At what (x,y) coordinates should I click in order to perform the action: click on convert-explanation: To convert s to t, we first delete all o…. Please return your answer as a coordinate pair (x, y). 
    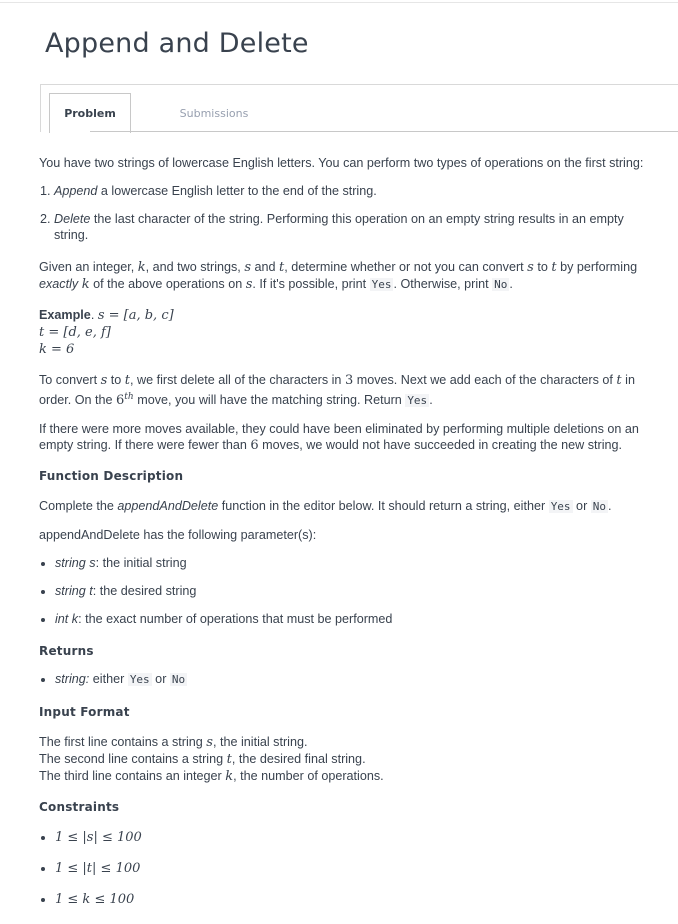
    Looking at the image, I should click on (337, 391).